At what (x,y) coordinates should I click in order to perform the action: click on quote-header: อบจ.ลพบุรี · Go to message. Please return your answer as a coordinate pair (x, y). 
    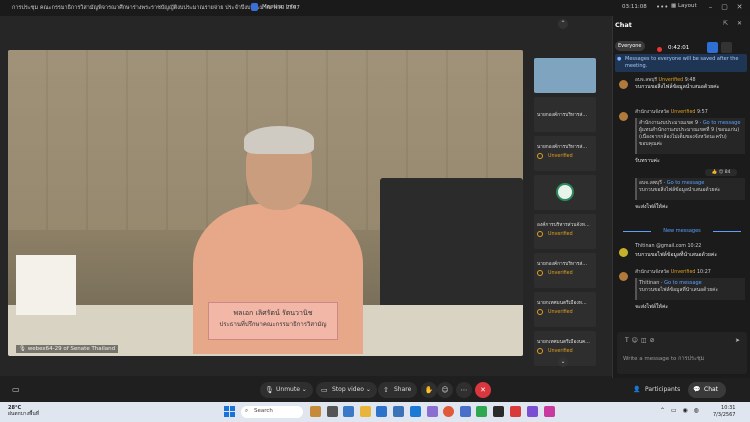
    Looking at the image, I should click on (672, 183).